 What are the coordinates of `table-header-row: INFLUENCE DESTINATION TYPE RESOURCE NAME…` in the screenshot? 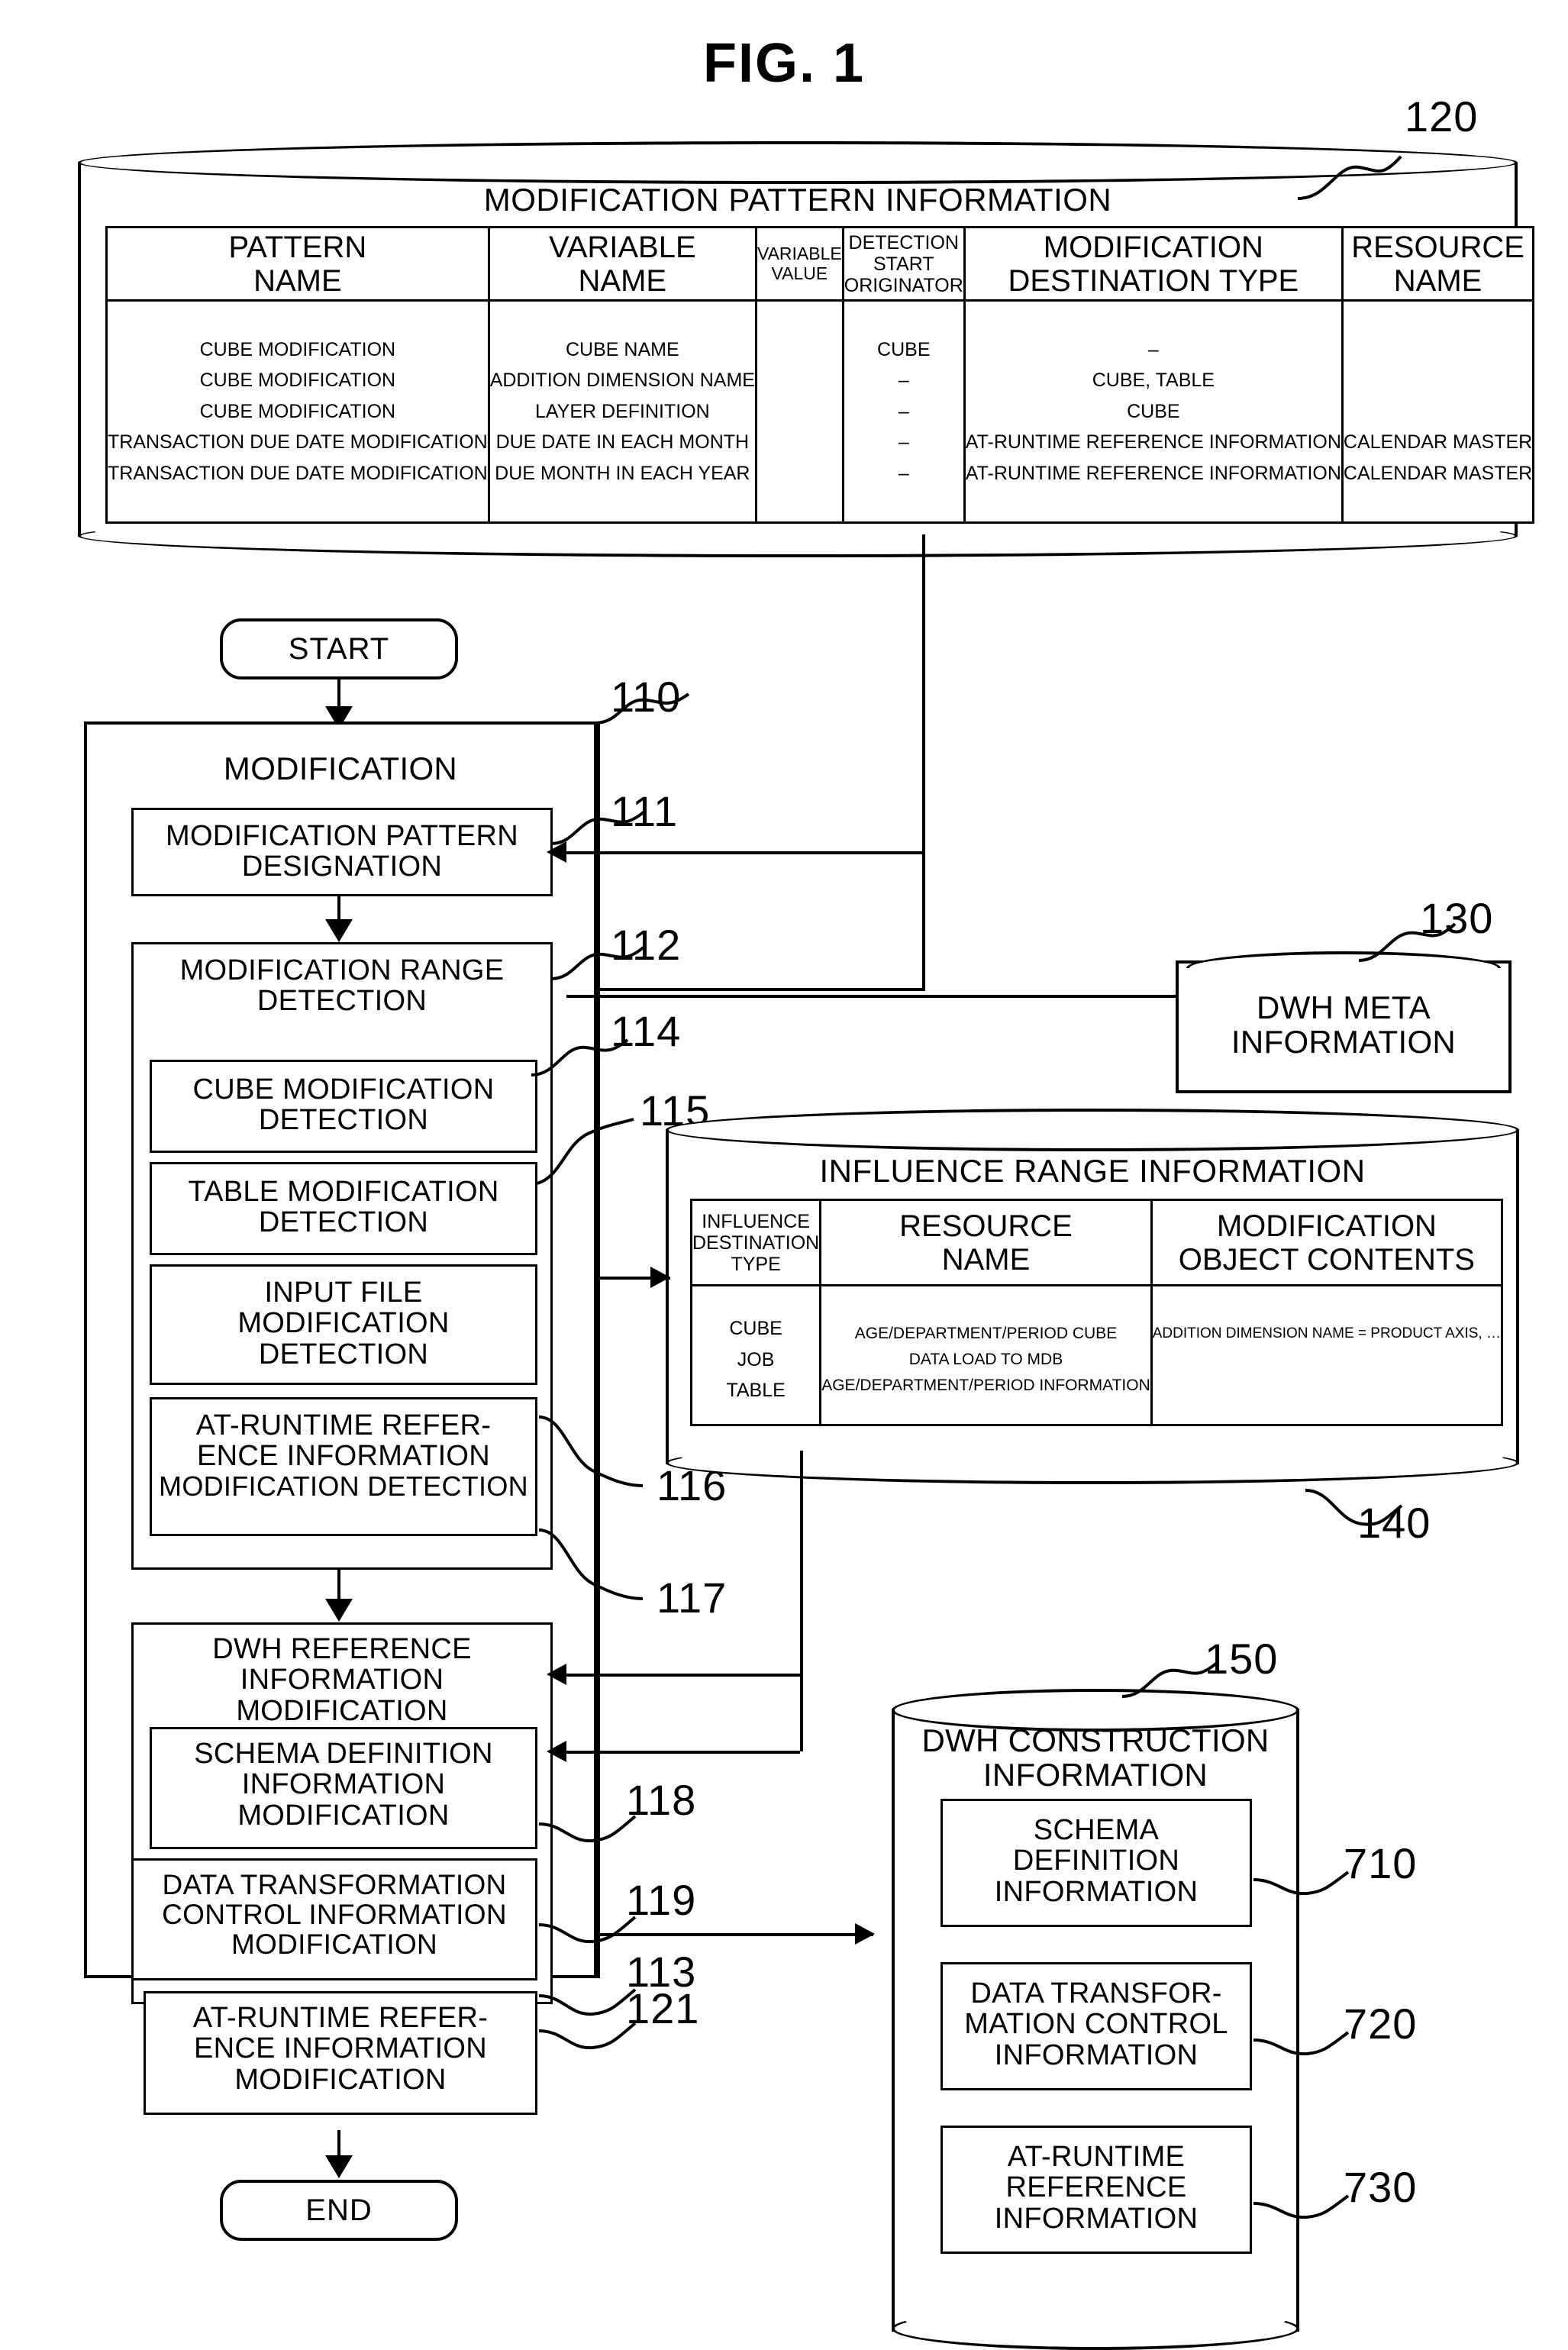 It's located at (1096, 1242).